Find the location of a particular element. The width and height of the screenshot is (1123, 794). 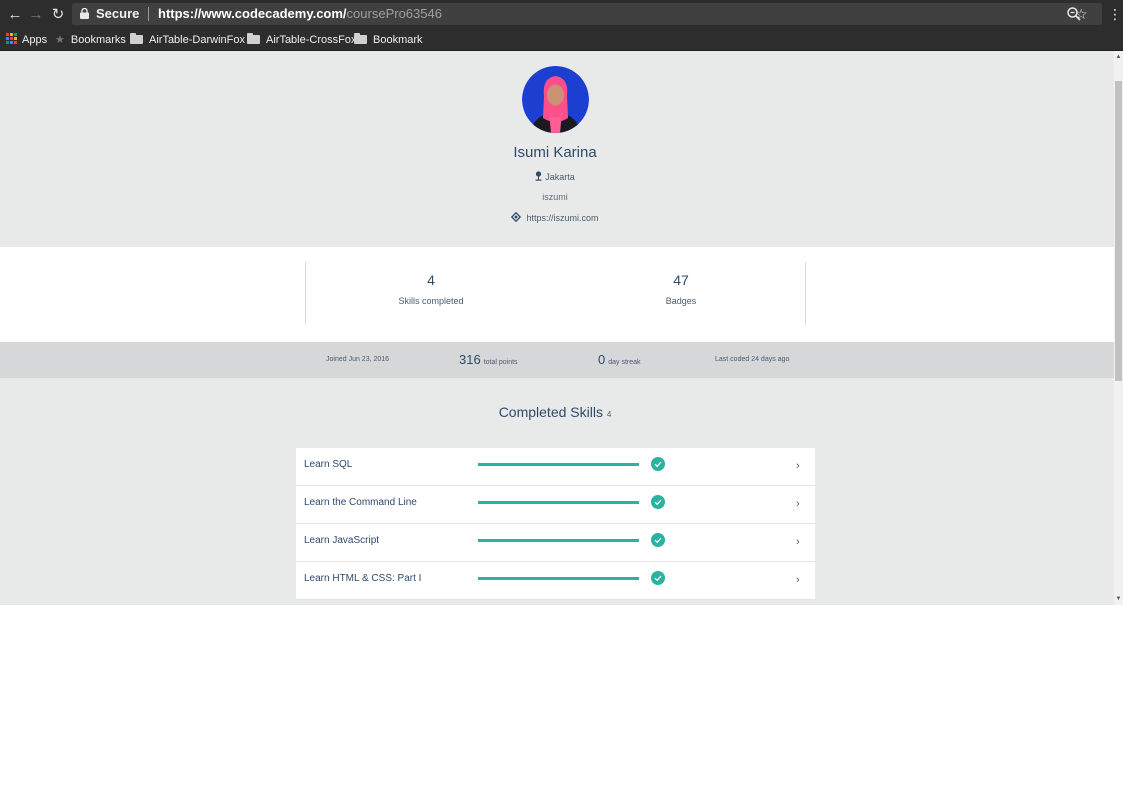

kebab-menu-icon: ⋮ is located at coordinates (1115, 14).